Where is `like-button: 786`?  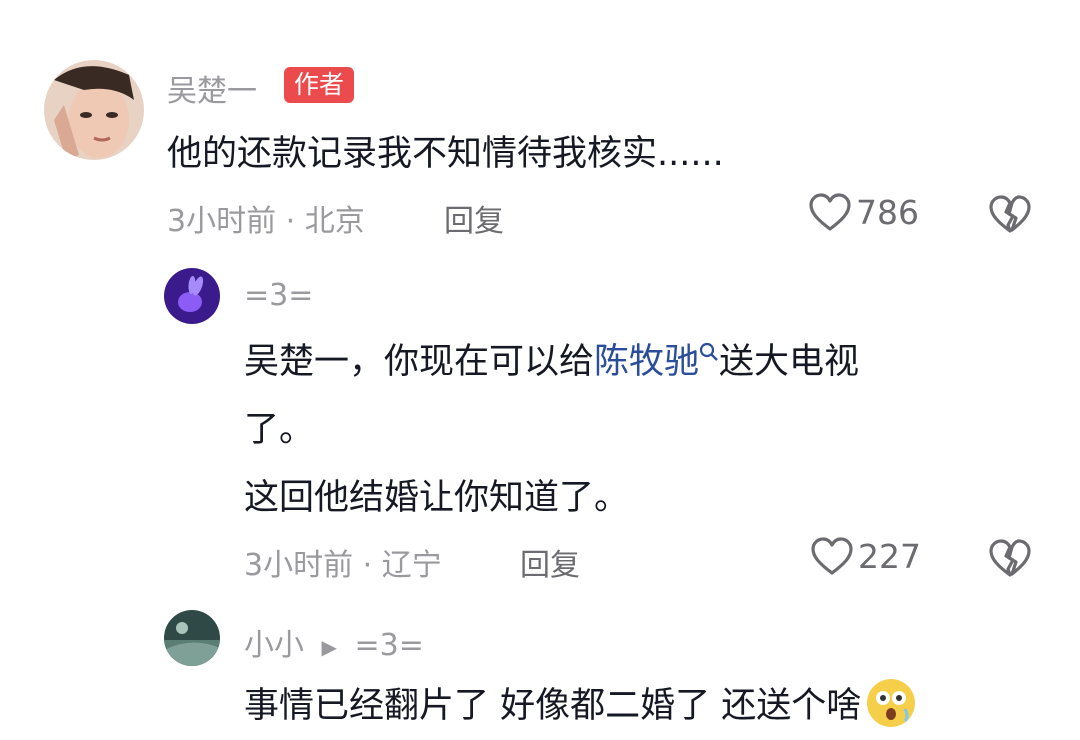
like-button: 786 is located at coordinates (863, 212).